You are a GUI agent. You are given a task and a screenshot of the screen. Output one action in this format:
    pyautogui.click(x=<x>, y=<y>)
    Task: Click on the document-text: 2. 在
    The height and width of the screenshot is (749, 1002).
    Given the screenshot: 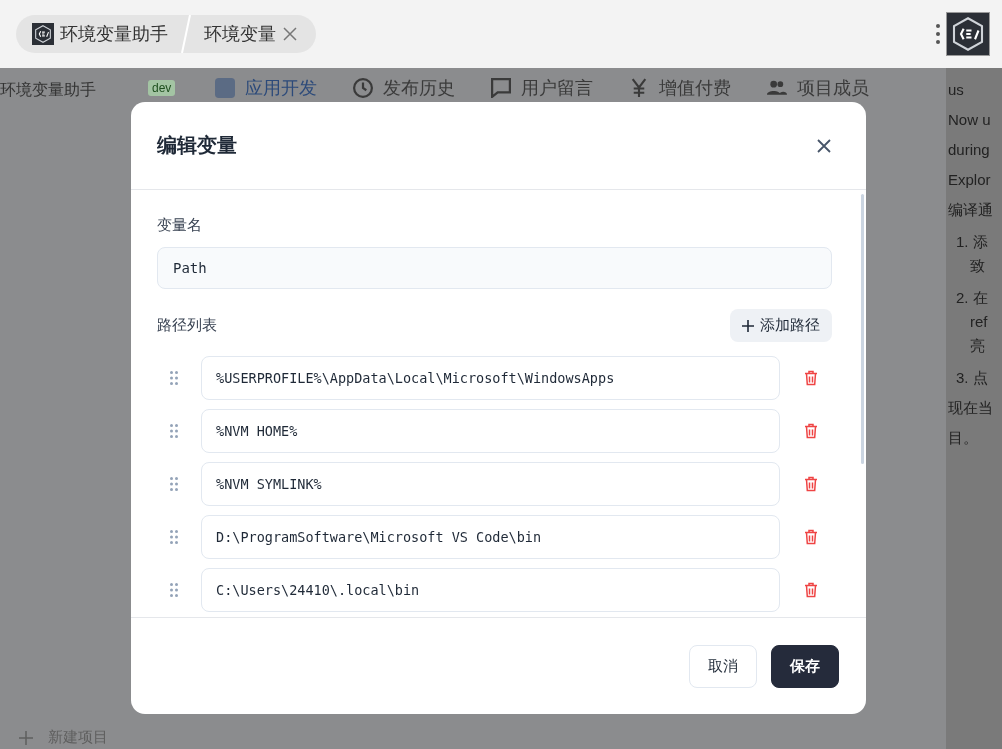 What is the action you would take?
    pyautogui.click(x=972, y=298)
    